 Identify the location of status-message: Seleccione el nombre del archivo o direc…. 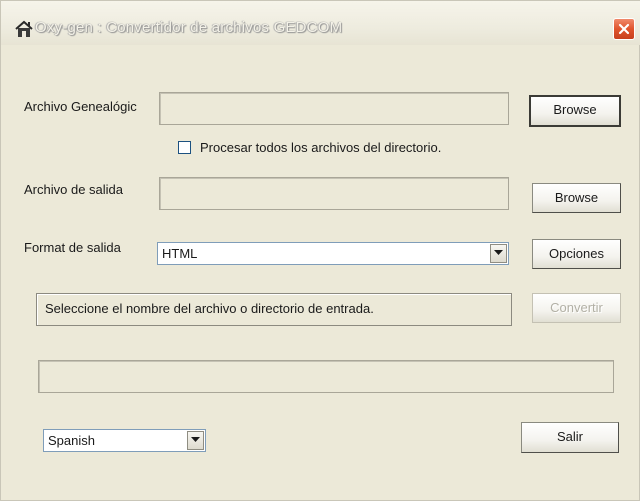
(274, 309).